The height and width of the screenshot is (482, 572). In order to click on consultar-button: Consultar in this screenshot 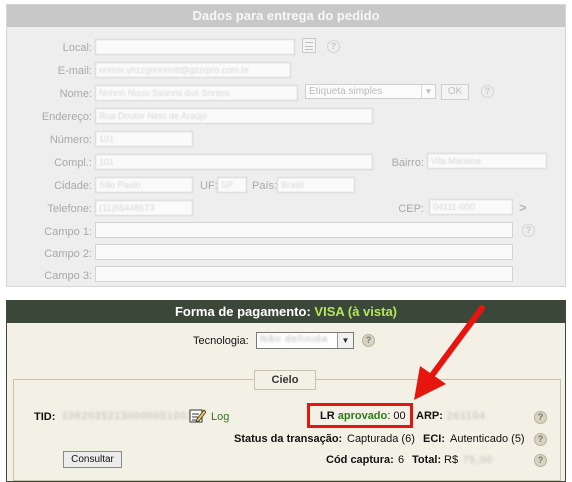, I will do `click(92, 459)`.